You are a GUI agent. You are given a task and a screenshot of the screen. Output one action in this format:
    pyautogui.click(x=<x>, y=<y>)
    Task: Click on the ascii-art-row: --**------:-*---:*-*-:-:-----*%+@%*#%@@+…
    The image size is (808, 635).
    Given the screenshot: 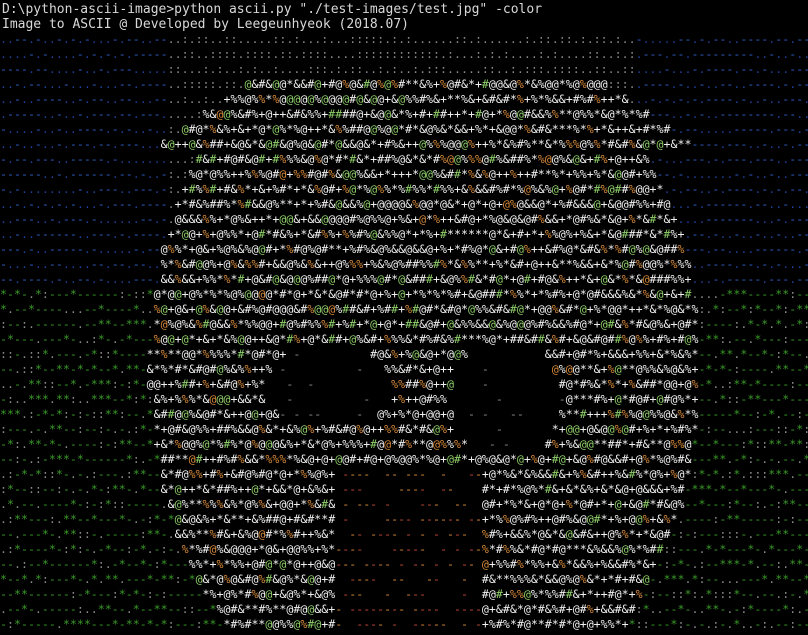 What is the action you would take?
    pyautogui.click(x=404, y=594)
    